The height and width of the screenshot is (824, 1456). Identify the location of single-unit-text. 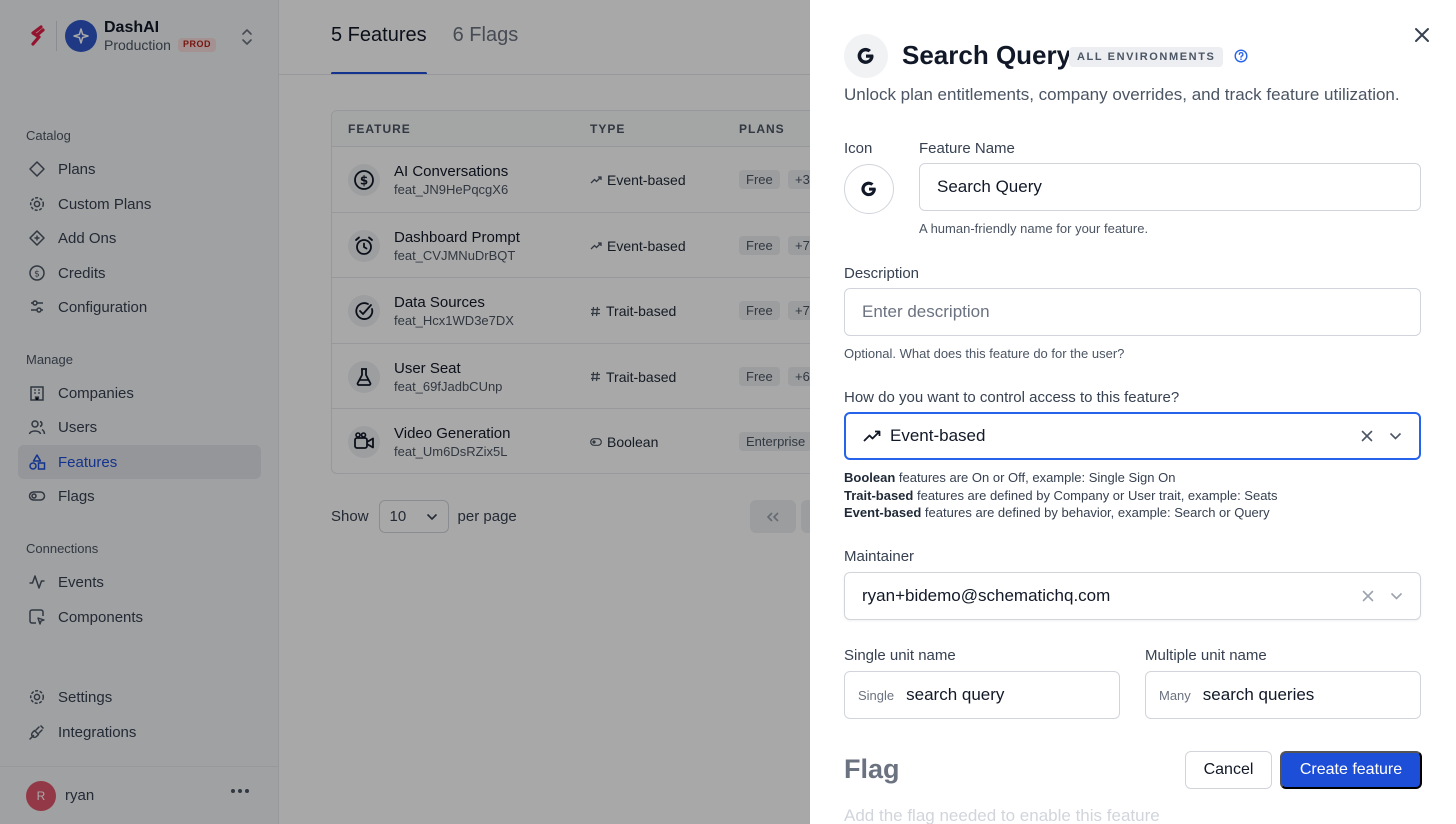
(1004, 695).